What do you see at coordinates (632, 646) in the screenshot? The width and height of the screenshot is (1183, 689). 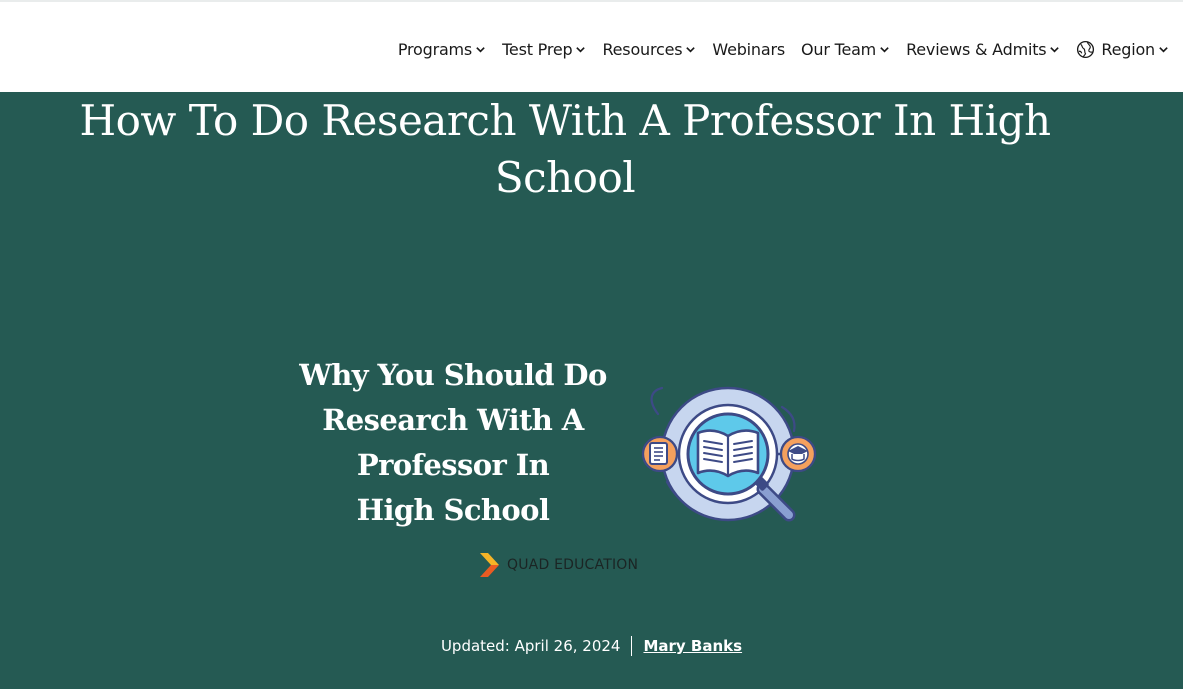 I see `meta-divider` at bounding box center [632, 646].